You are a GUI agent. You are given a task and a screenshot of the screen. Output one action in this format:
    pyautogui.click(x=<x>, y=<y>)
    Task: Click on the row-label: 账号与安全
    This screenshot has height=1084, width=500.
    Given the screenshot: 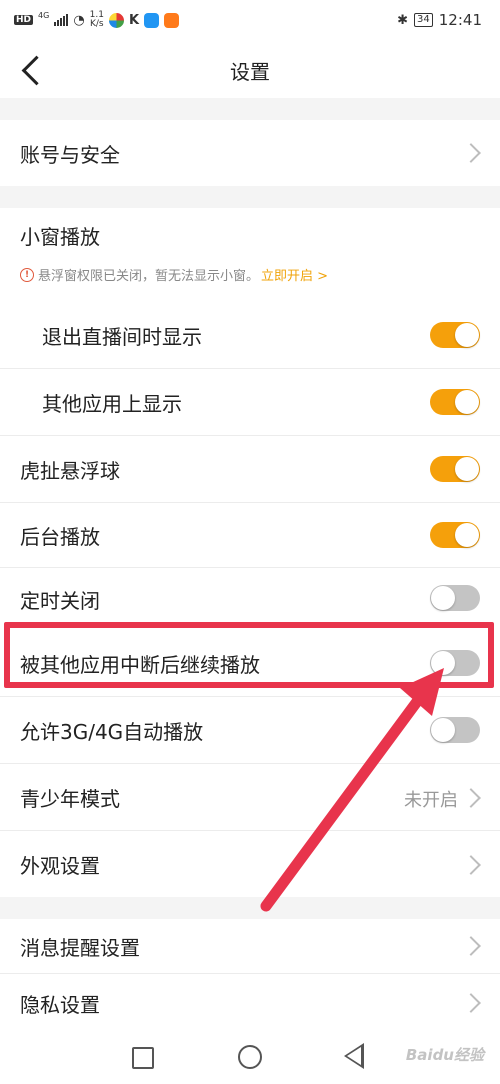 What is the action you would take?
    pyautogui.click(x=70, y=154)
    